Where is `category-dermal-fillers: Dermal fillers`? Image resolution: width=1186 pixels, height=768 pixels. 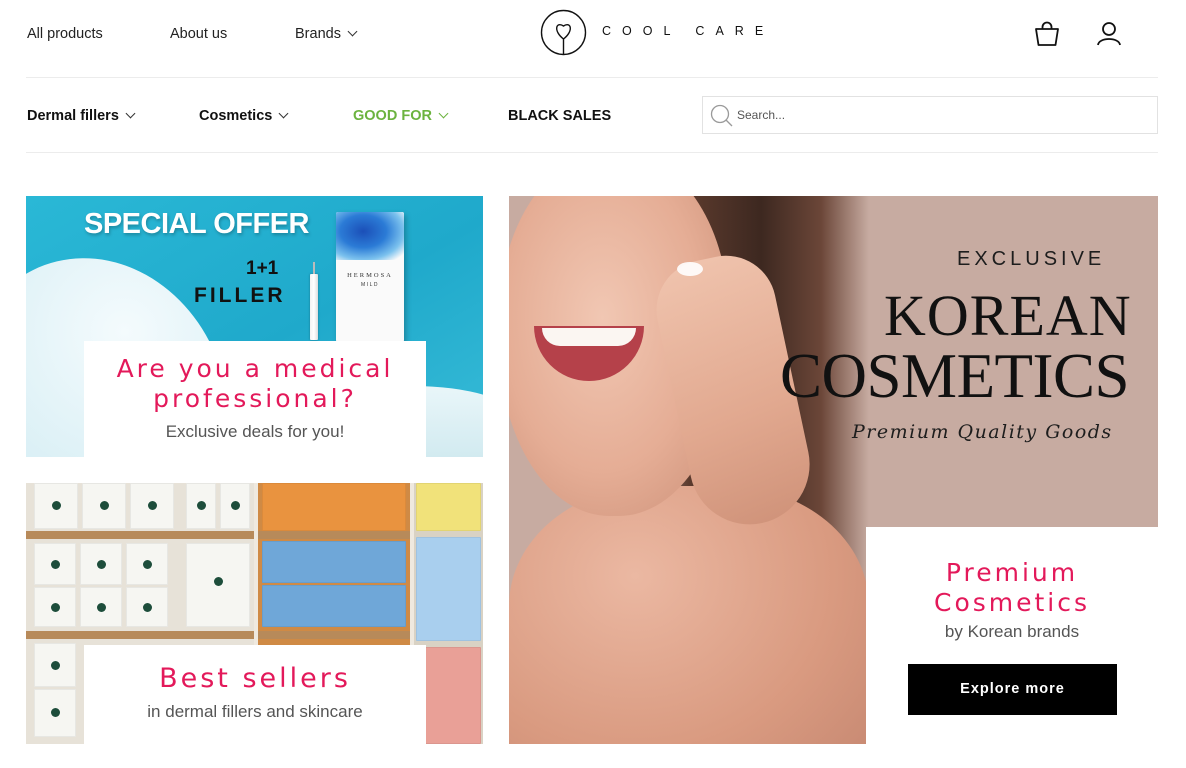 category-dermal-fillers: Dermal fillers is located at coordinates (81, 116).